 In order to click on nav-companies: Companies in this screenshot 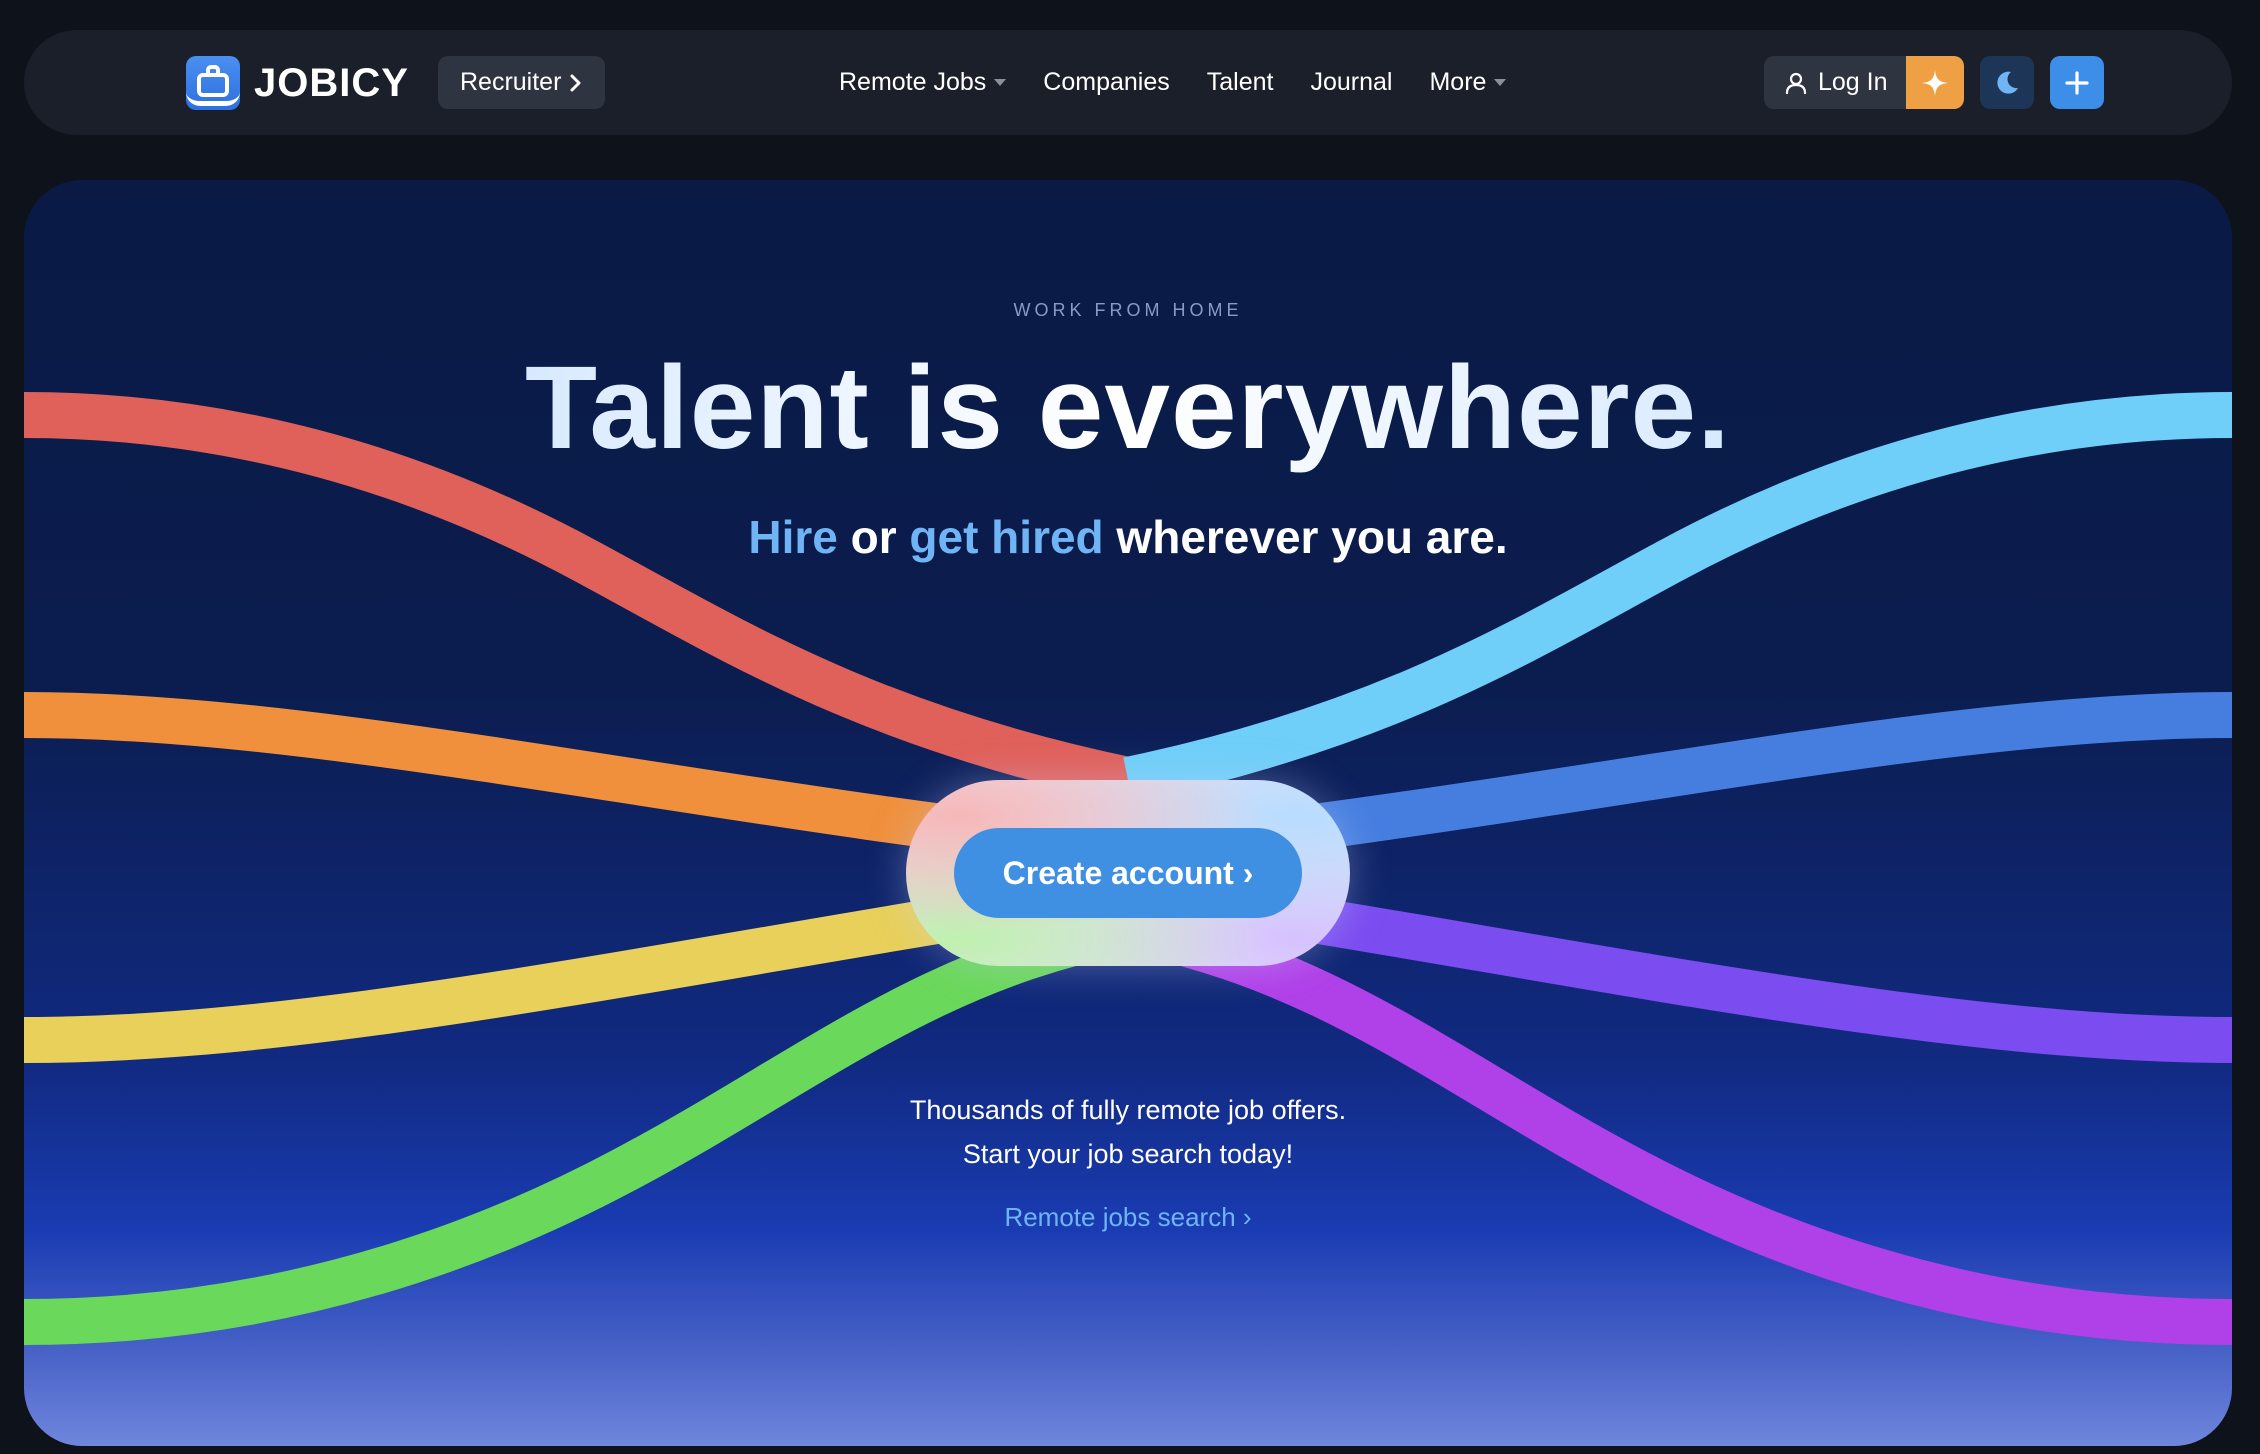, I will do `click(1106, 82)`.